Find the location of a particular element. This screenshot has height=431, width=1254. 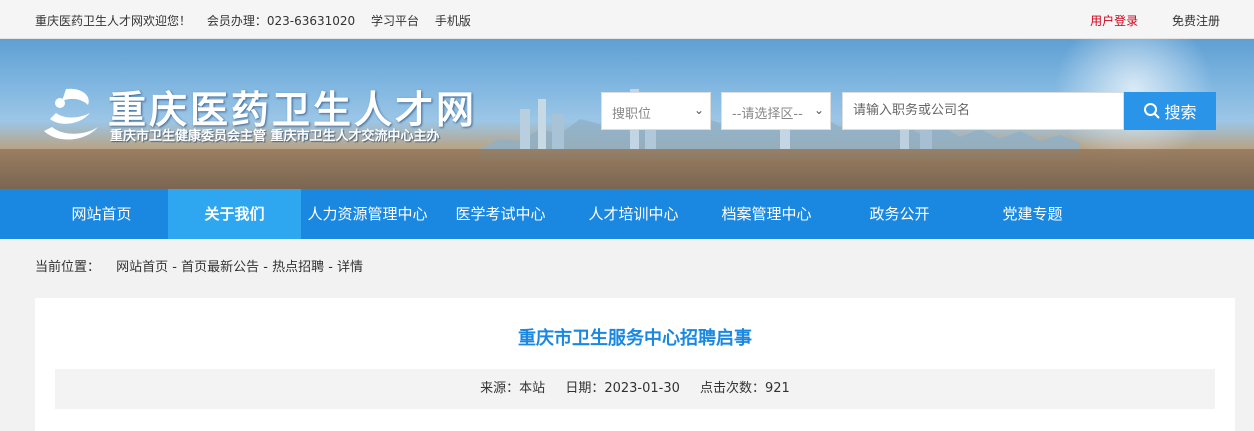

nav-item-party-building: 党建专题 is located at coordinates (1032, 214).